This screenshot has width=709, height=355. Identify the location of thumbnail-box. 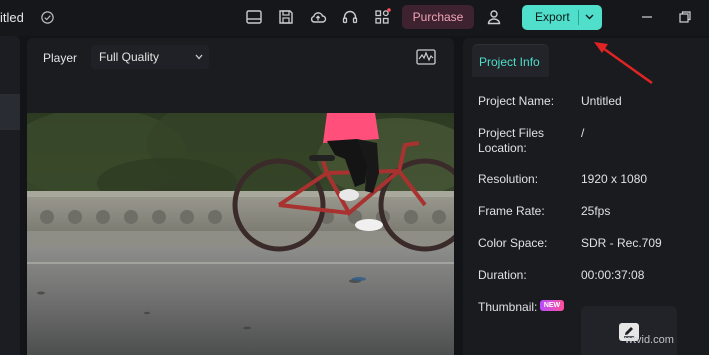
(629, 330).